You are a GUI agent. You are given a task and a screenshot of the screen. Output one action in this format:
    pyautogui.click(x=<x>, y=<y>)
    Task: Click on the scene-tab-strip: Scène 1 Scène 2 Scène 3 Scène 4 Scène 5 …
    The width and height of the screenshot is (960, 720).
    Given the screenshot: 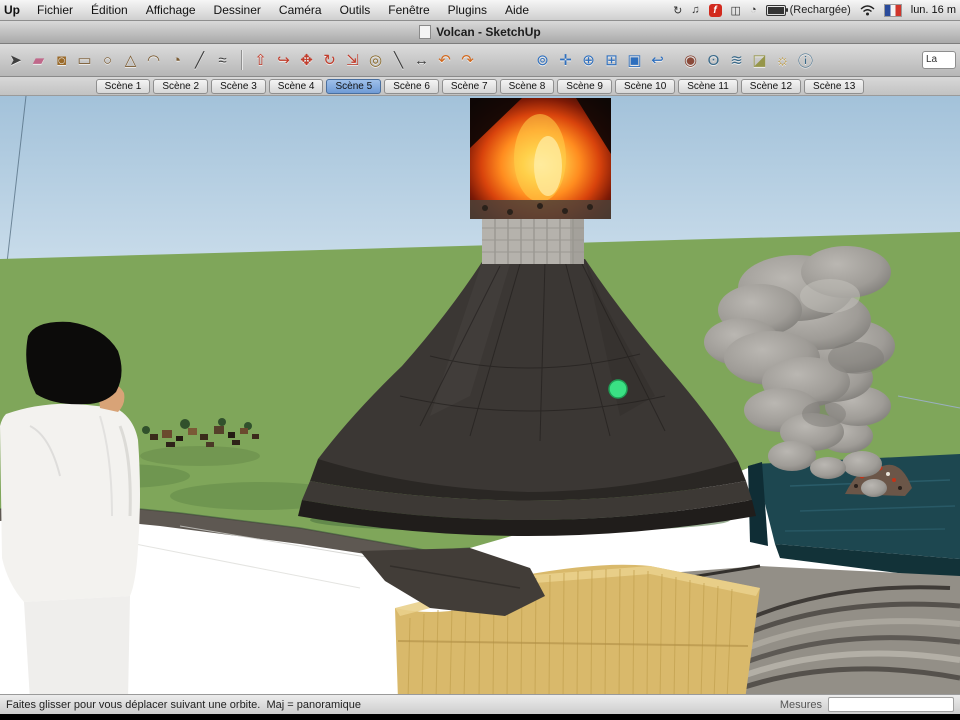 What is the action you would take?
    pyautogui.click(x=480, y=86)
    